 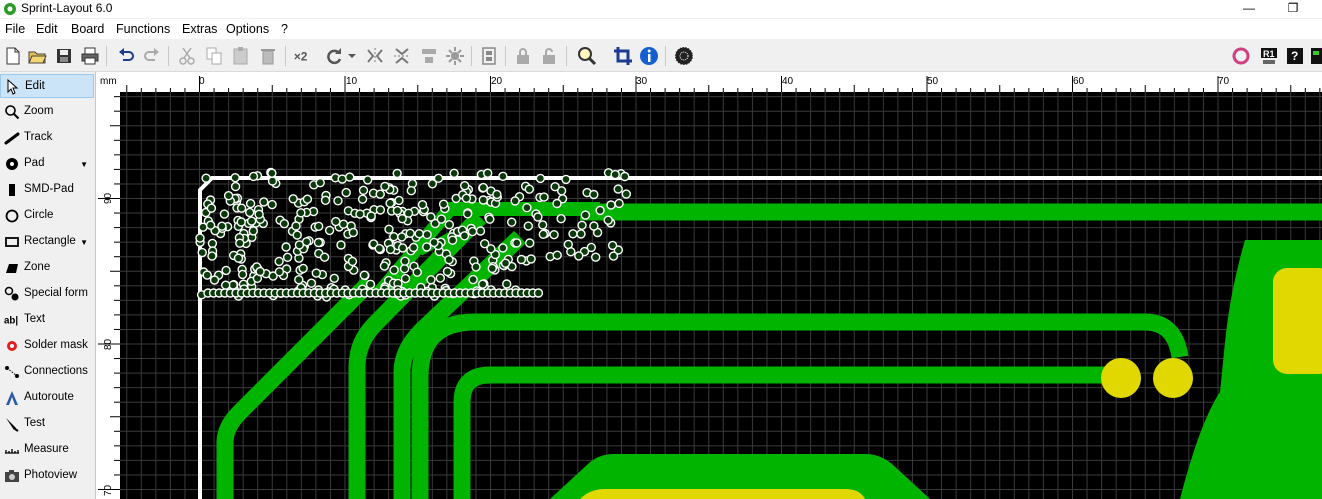 What do you see at coordinates (623, 56) in the screenshot?
I see `crop-icon` at bounding box center [623, 56].